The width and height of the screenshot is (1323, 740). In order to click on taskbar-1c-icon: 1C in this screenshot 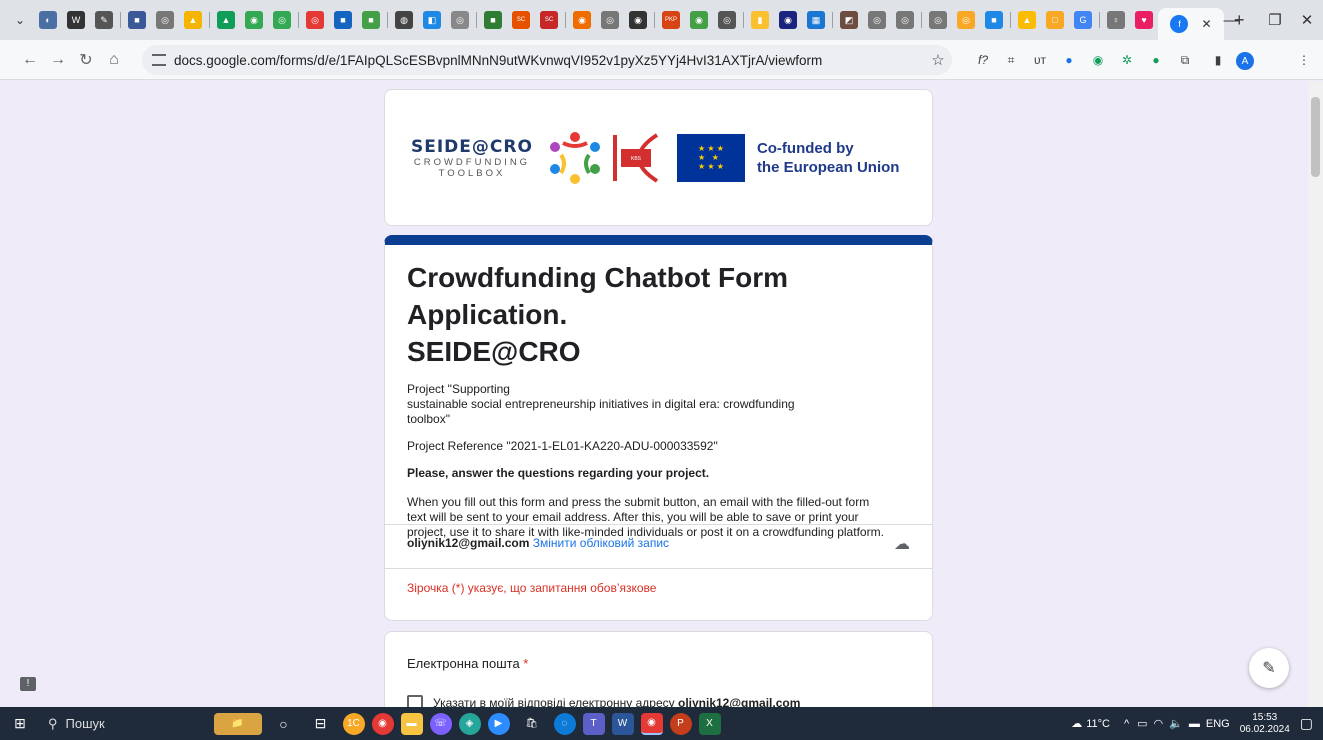, I will do `click(353, 723)`.